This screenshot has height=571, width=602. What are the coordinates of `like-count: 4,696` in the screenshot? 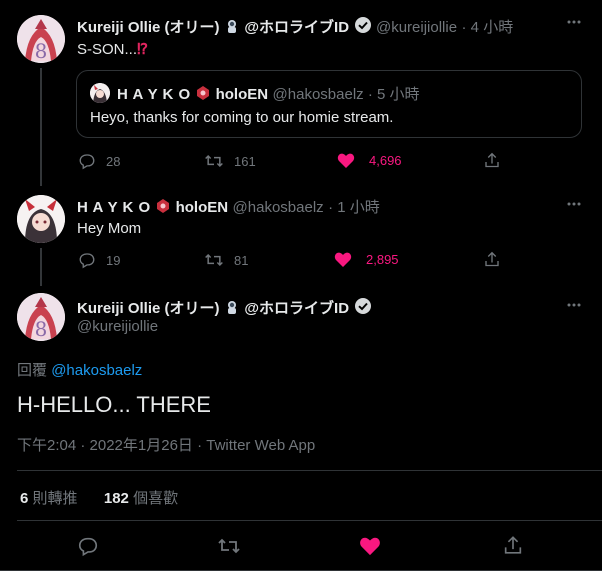 It's located at (385, 160).